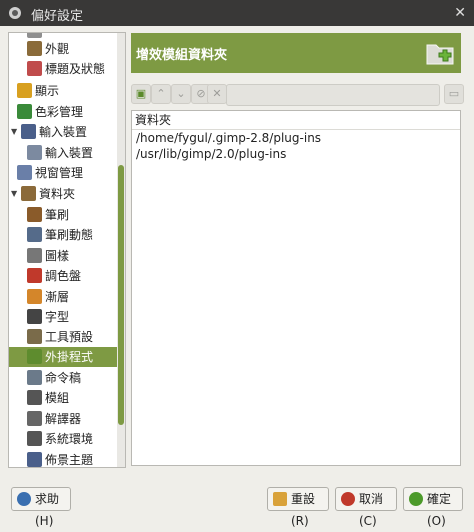  What do you see at coordinates (34, 234) in the screenshot?
I see `dynamics-icon` at bounding box center [34, 234].